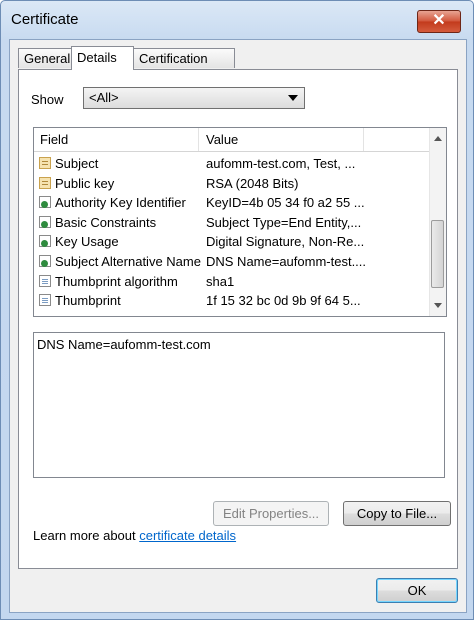 The image size is (474, 620). What do you see at coordinates (417, 590) in the screenshot?
I see `ok-button: OK` at bounding box center [417, 590].